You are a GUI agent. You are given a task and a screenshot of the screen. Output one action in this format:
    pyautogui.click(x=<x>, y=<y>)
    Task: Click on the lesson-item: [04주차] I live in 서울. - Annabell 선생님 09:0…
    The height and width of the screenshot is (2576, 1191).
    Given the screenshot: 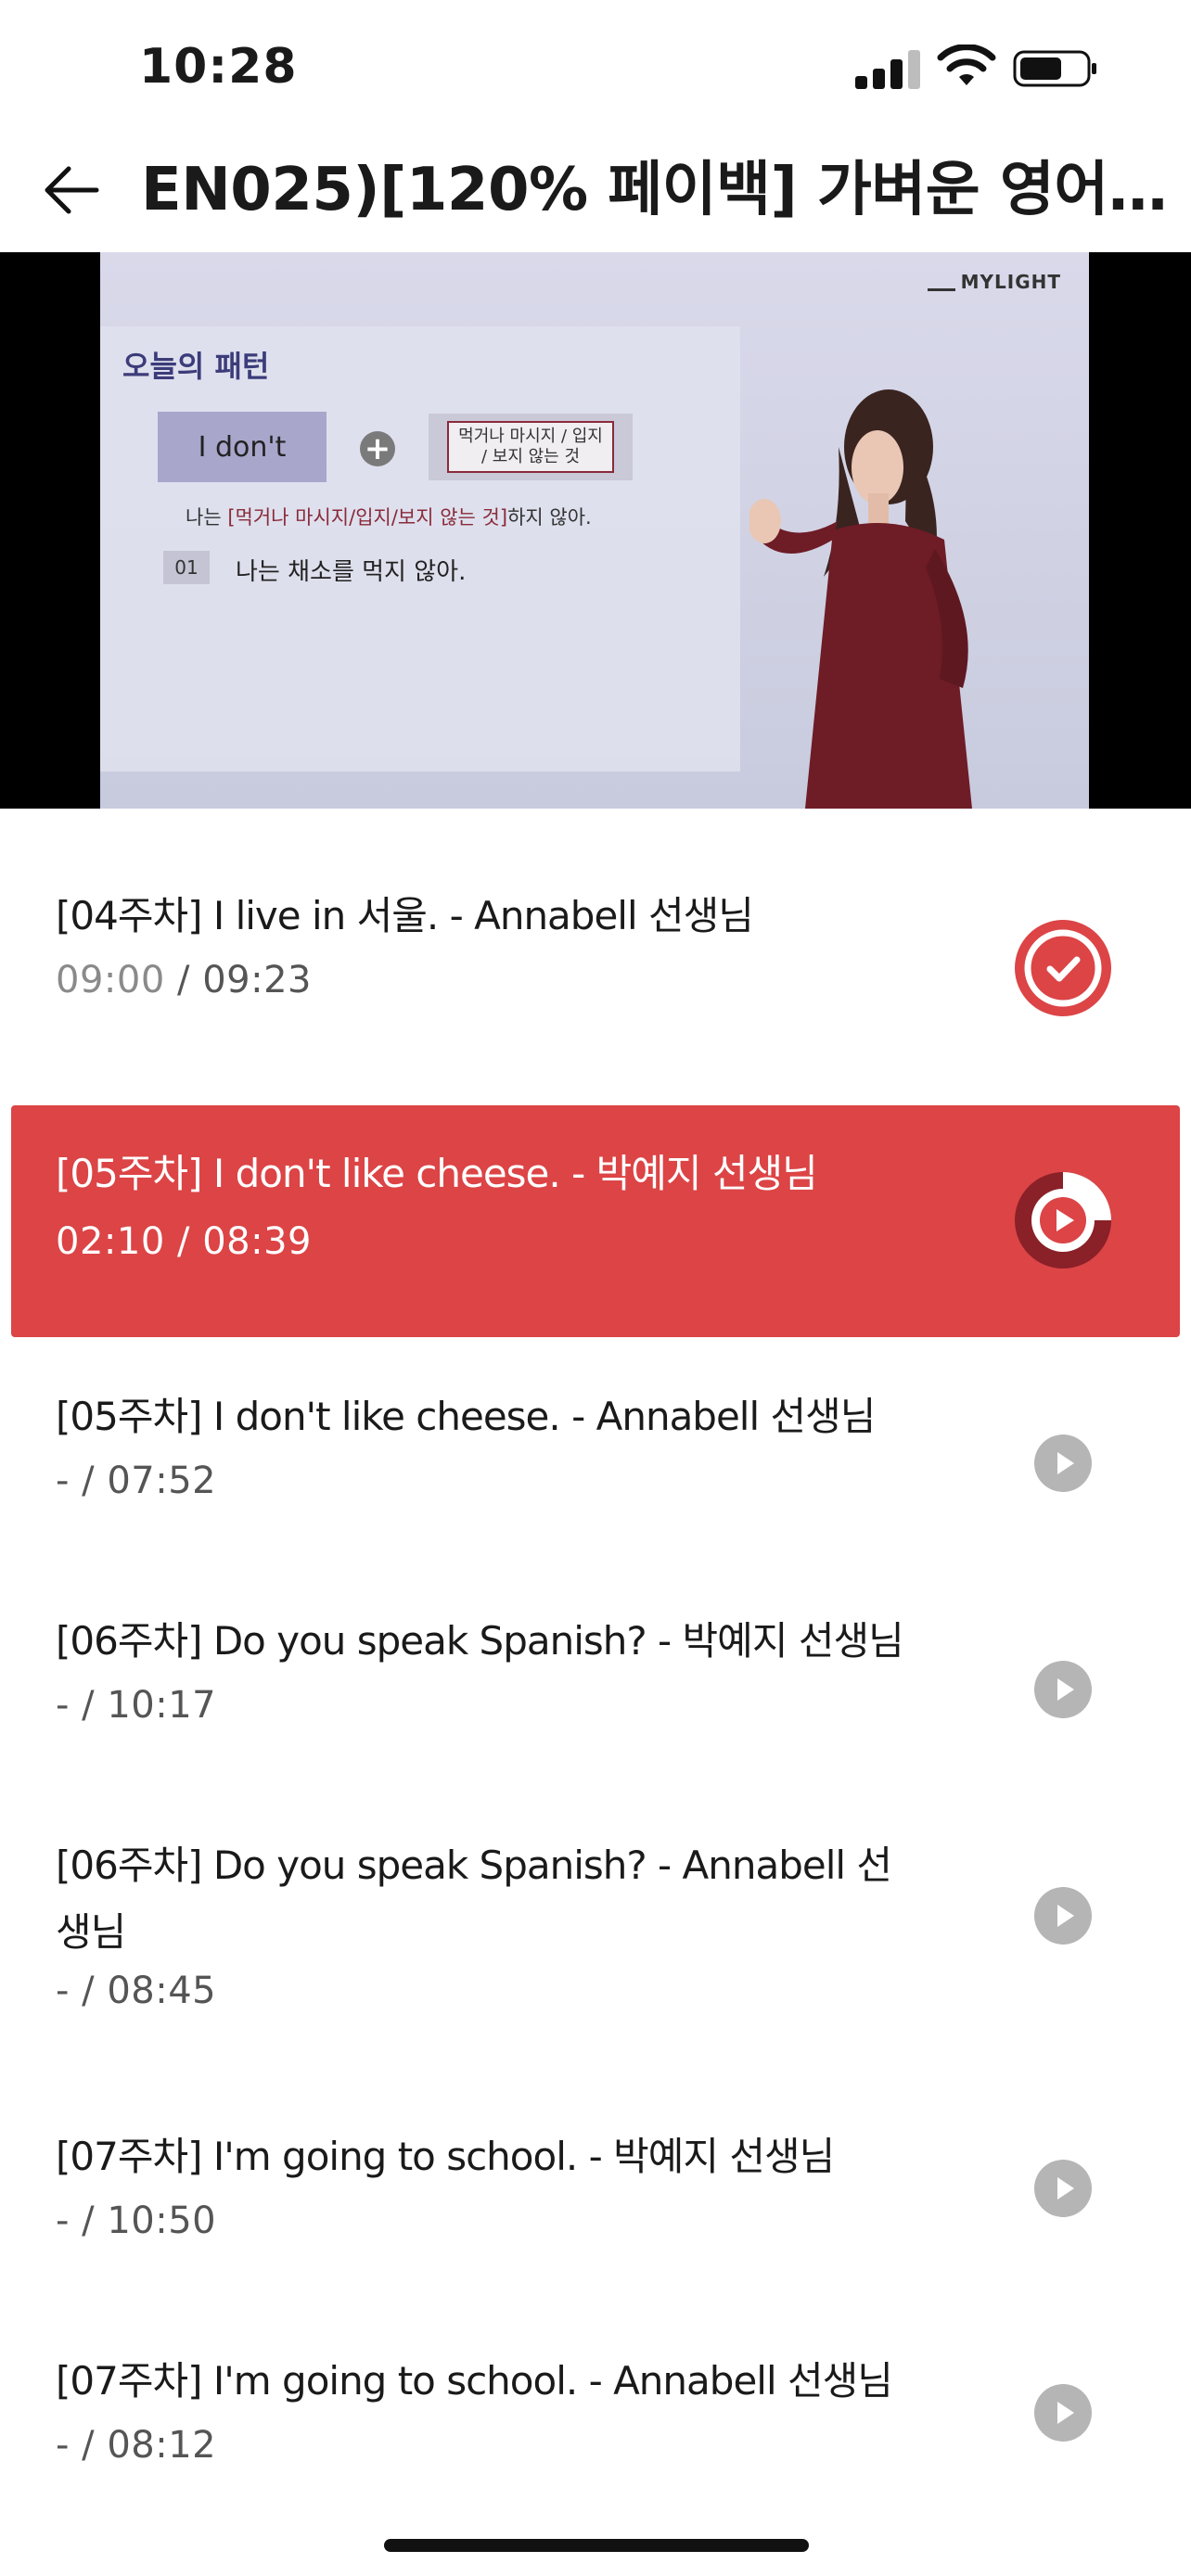 What is the action you would take?
    pyautogui.click(x=595, y=927)
    